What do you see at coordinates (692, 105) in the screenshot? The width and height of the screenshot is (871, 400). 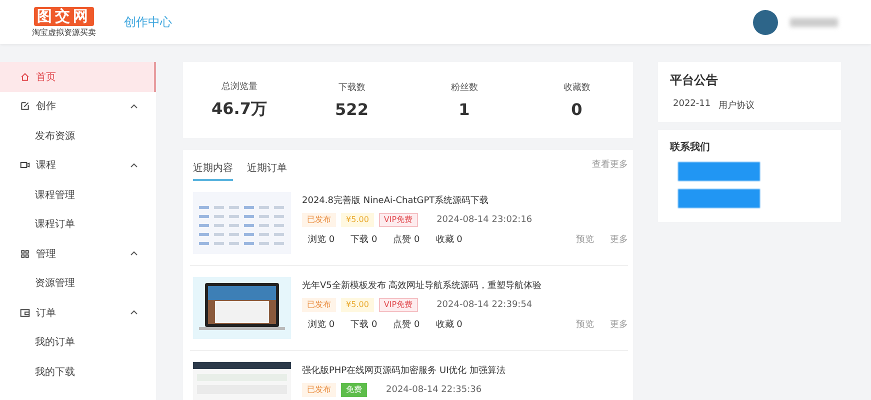 I see `notice-date: 2022-11` at bounding box center [692, 105].